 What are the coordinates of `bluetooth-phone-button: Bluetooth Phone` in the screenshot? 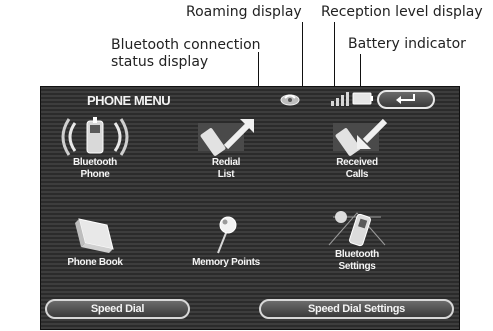 It's located at (95, 150).